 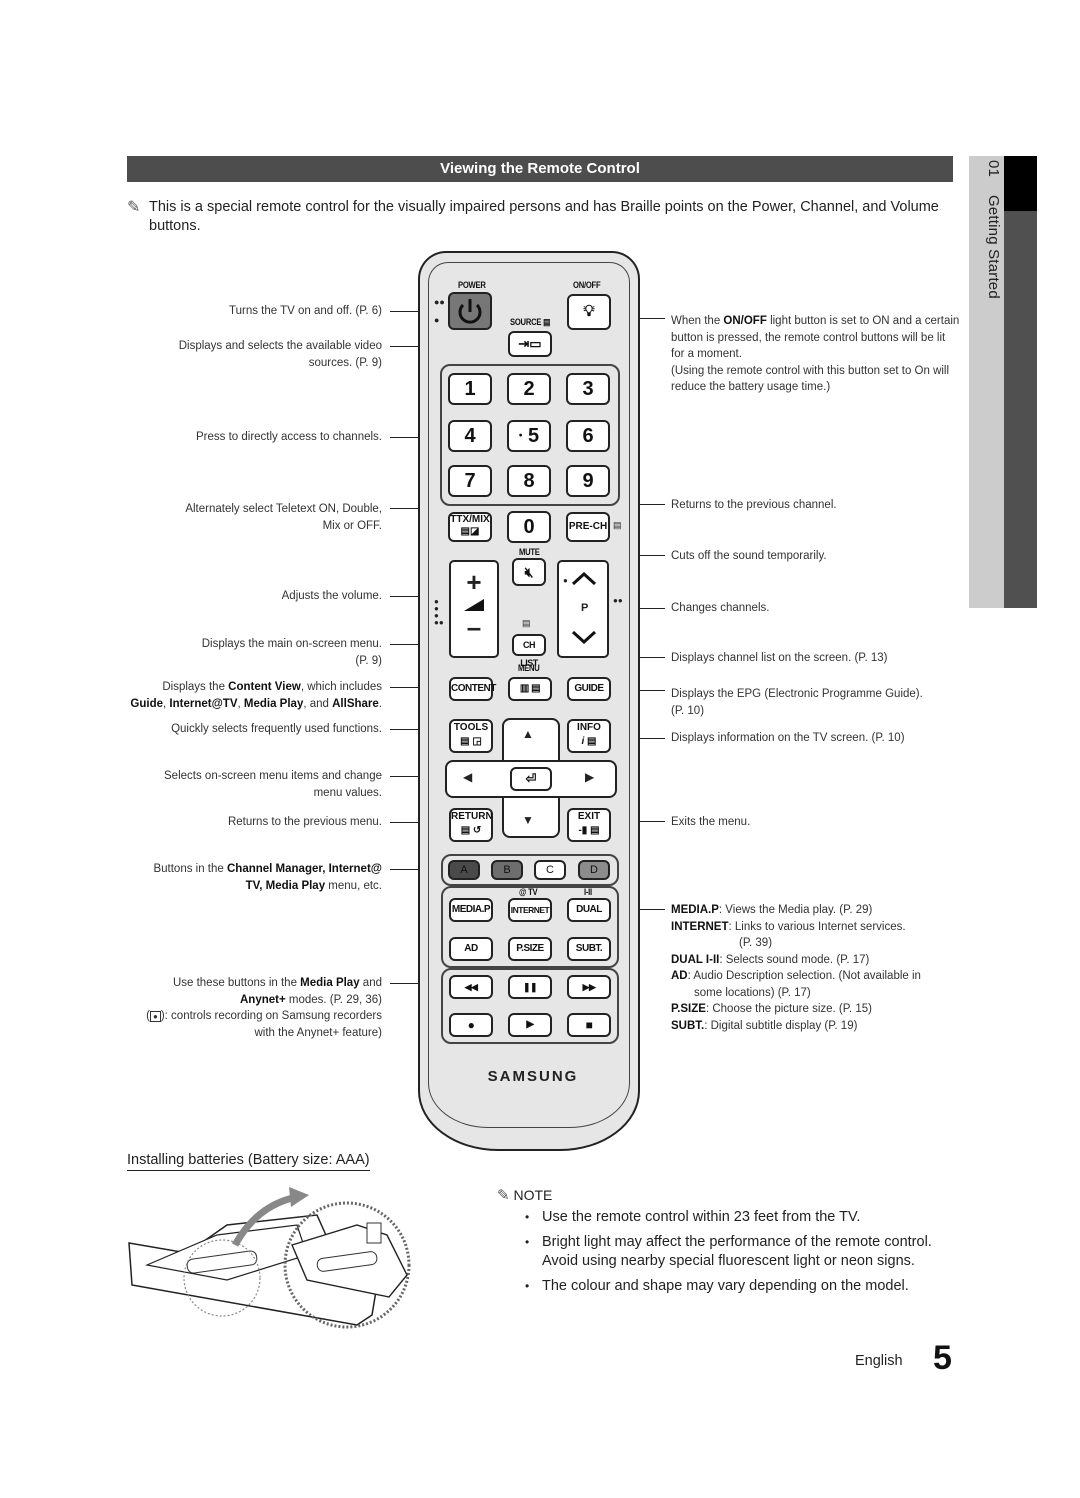 What do you see at coordinates (588, 892) in the screenshot?
I see `dual-sub-label: I-II` at bounding box center [588, 892].